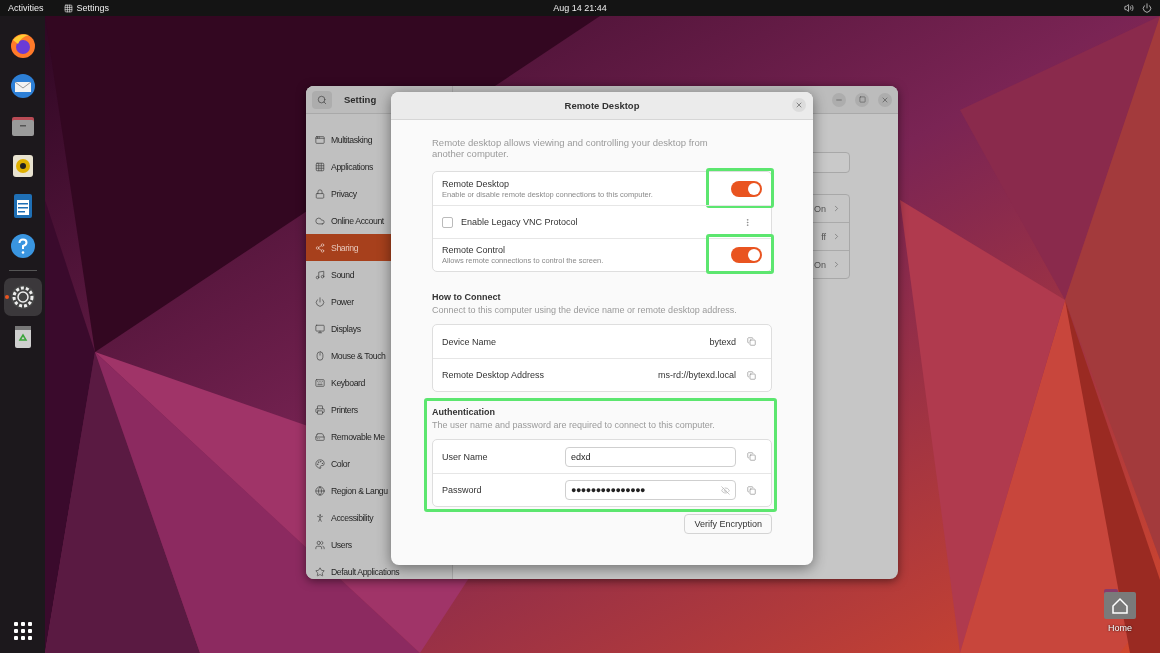 The height and width of the screenshot is (653, 1160). What do you see at coordinates (722, 341) in the screenshot?
I see `row-value: bytexd` at bounding box center [722, 341].